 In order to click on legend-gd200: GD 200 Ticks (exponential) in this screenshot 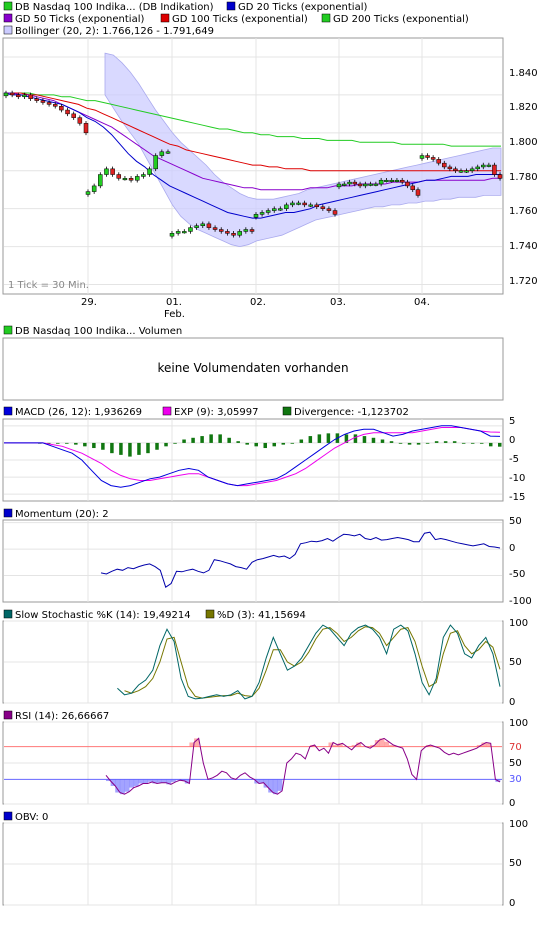, I will do `click(401, 19)`.